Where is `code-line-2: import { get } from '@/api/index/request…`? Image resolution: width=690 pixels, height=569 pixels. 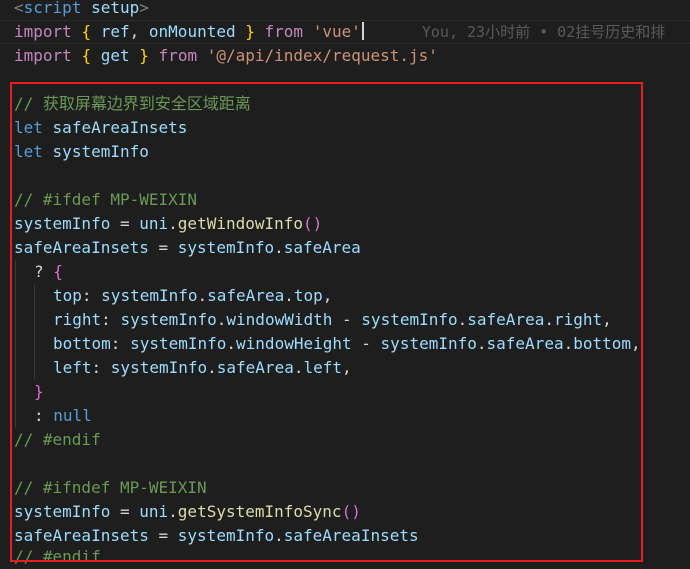 code-line-2: import { get } from '@/api/index/request… is located at coordinates (226, 56).